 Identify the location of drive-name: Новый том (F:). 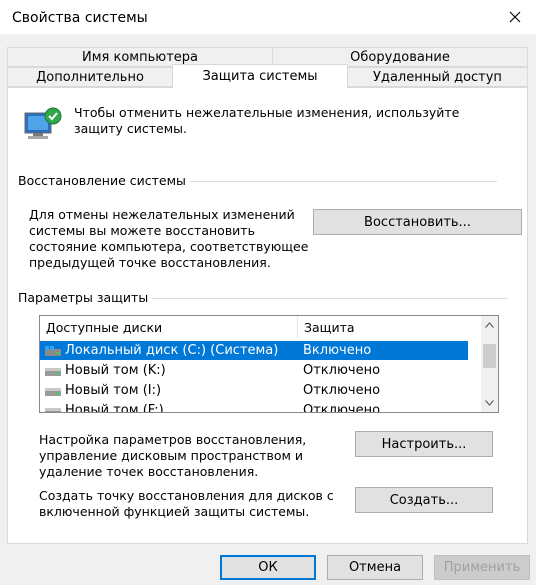
(114, 408).